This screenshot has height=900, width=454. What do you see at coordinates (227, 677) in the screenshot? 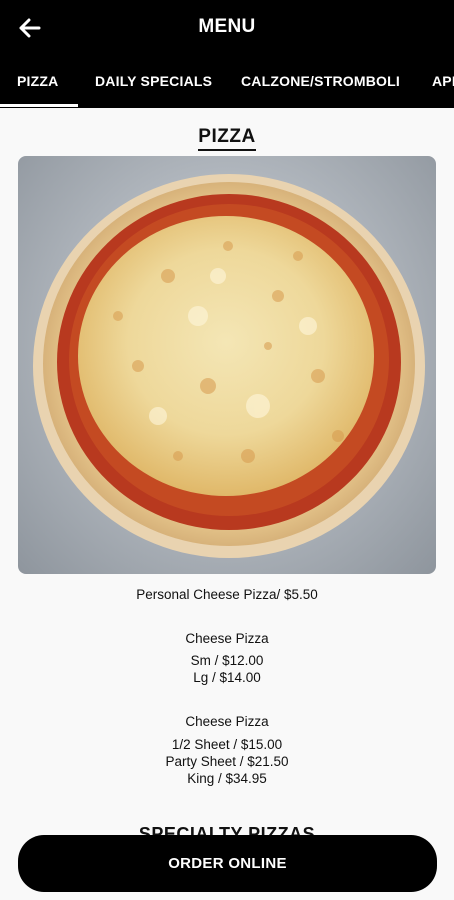
I see `menu-price-lg: Lg / $14.00` at bounding box center [227, 677].